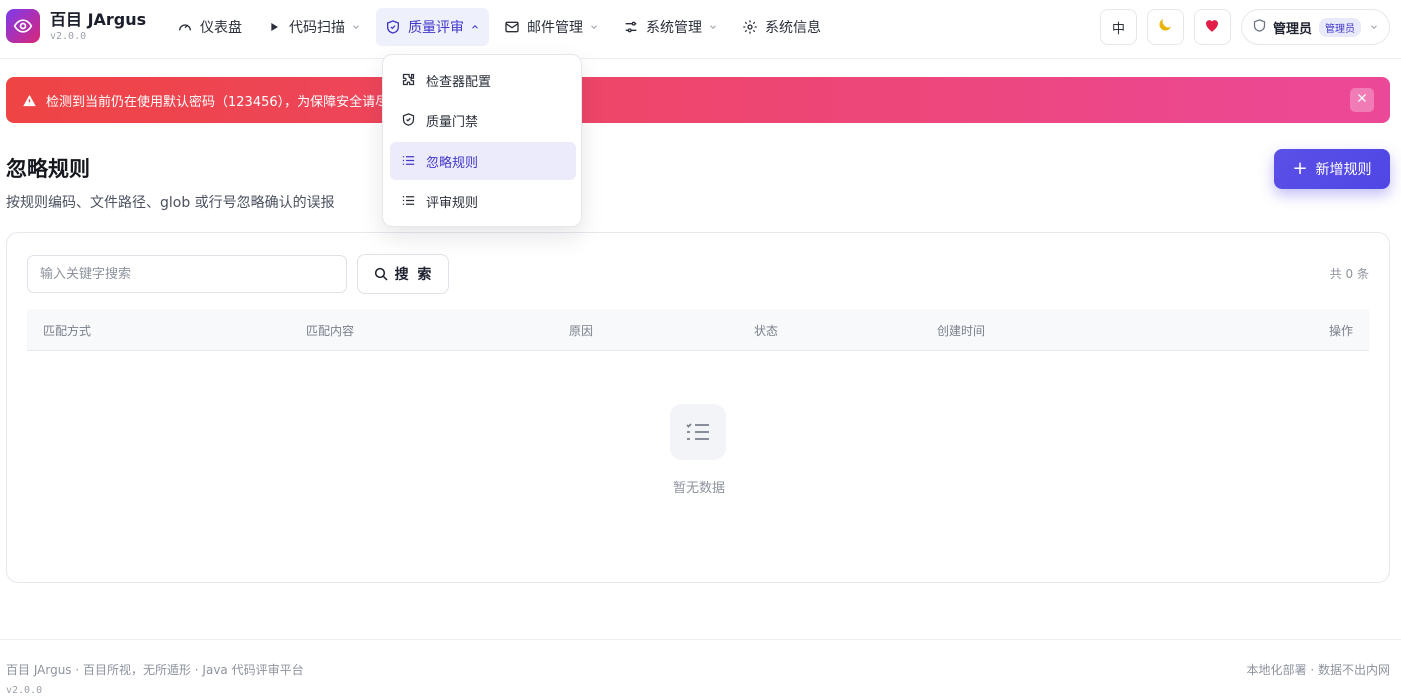 Image resolution: width=1401 pixels, height=700 pixels. What do you see at coordinates (330, 331) in the screenshot?
I see `column-header: 匹配内容` at bounding box center [330, 331].